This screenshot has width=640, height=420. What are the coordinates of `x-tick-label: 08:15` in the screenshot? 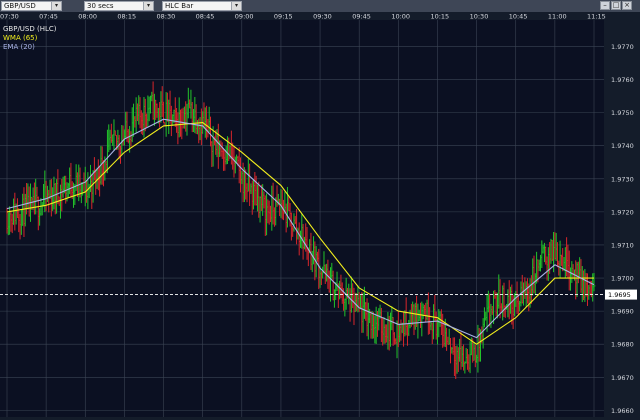 It's located at (126, 17).